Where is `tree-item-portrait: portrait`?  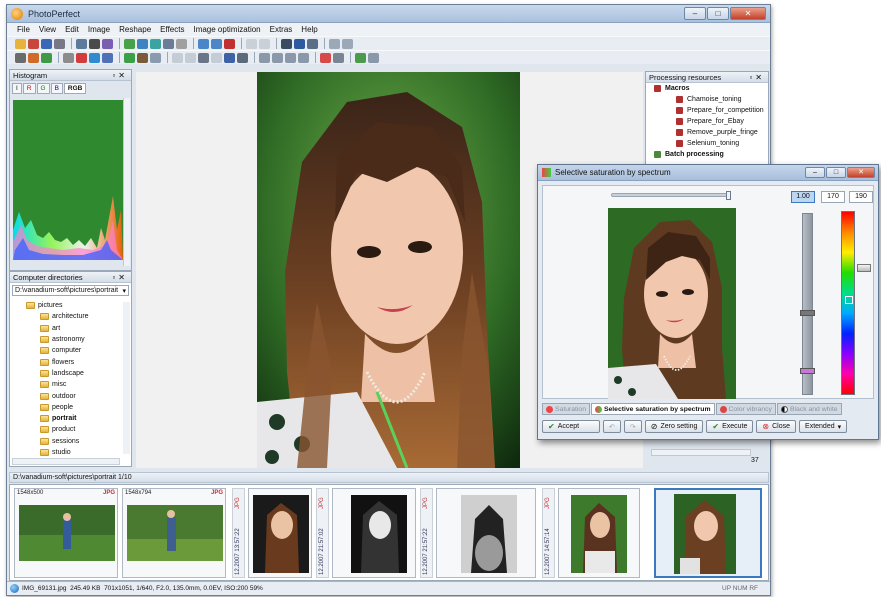 tree-item-portrait: portrait is located at coordinates (70, 418).